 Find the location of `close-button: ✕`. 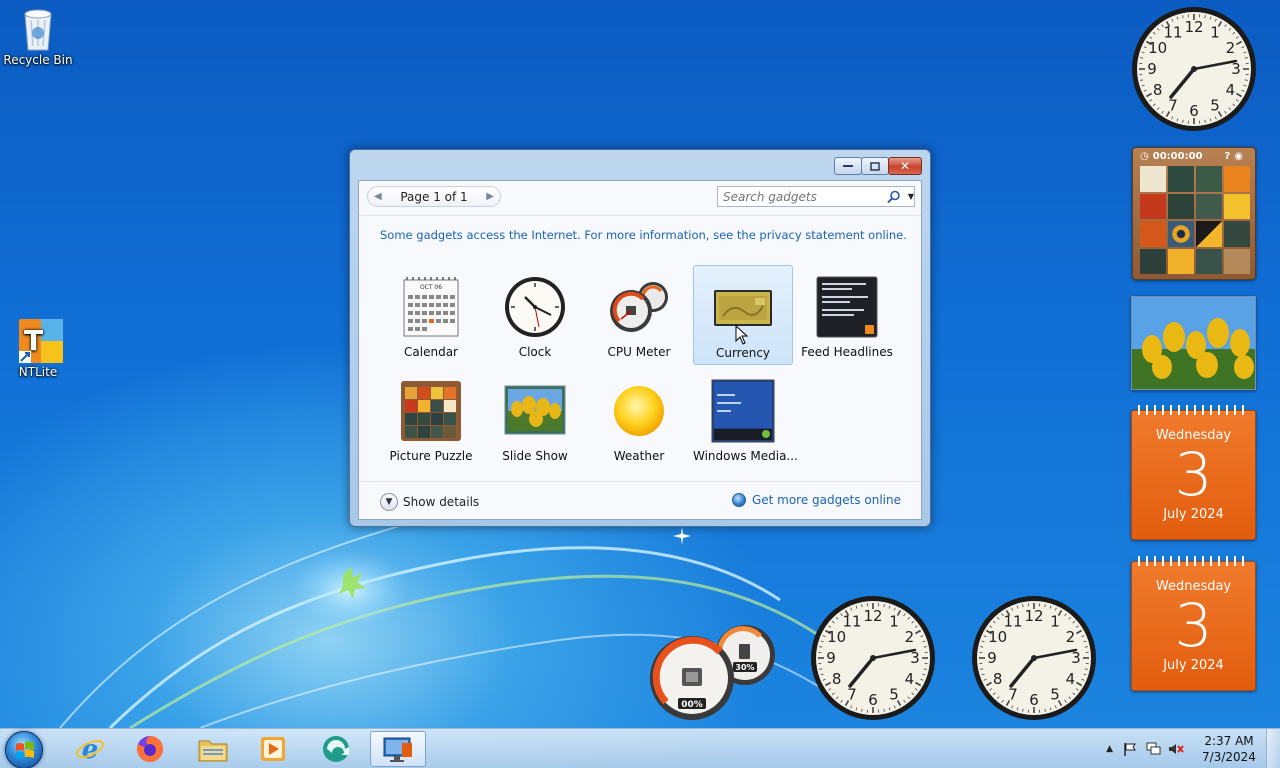

close-button: ✕ is located at coordinates (905, 166).